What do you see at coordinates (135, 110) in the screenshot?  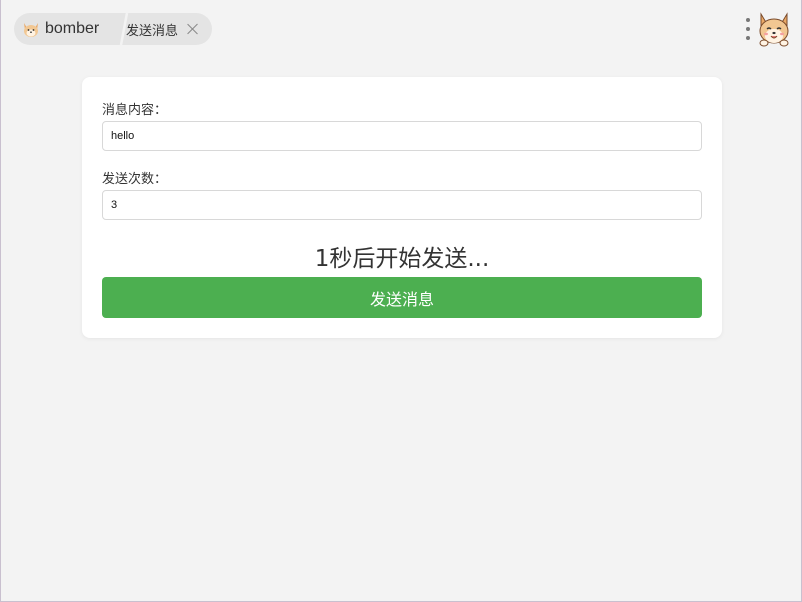 I see `message-label: 消息内容：` at bounding box center [135, 110].